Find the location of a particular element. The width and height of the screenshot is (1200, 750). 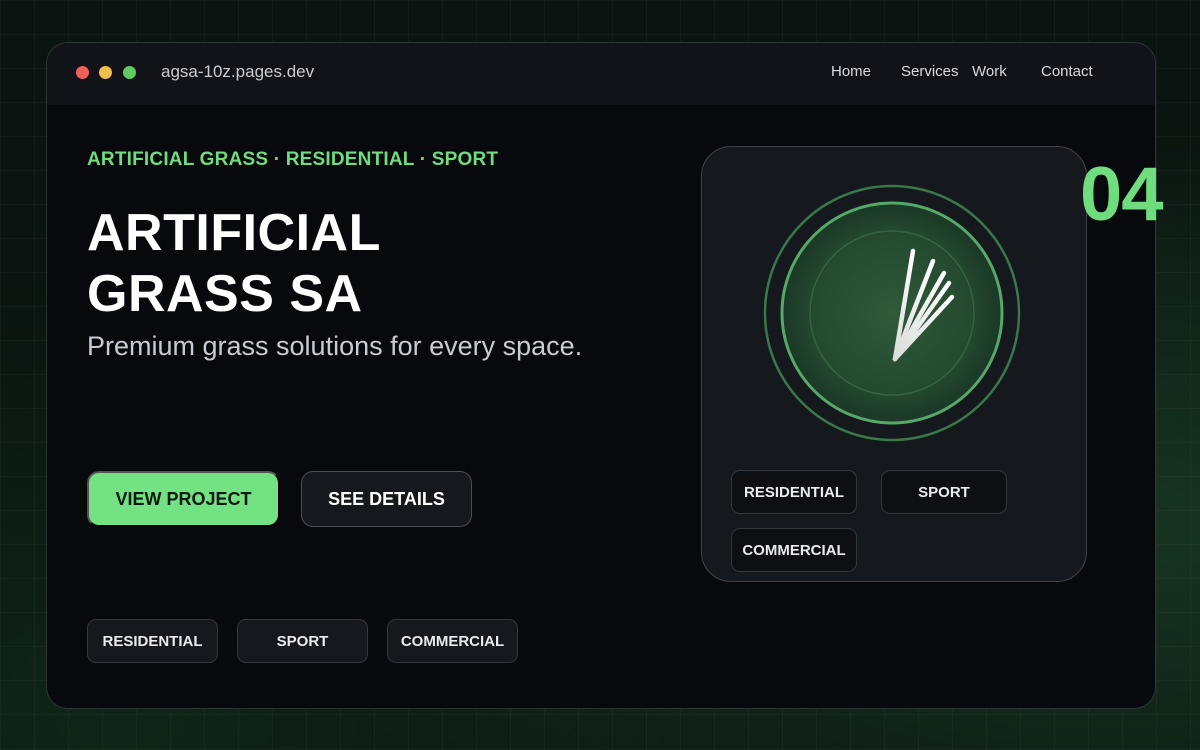

tag-sport: SPORT is located at coordinates (302, 641).